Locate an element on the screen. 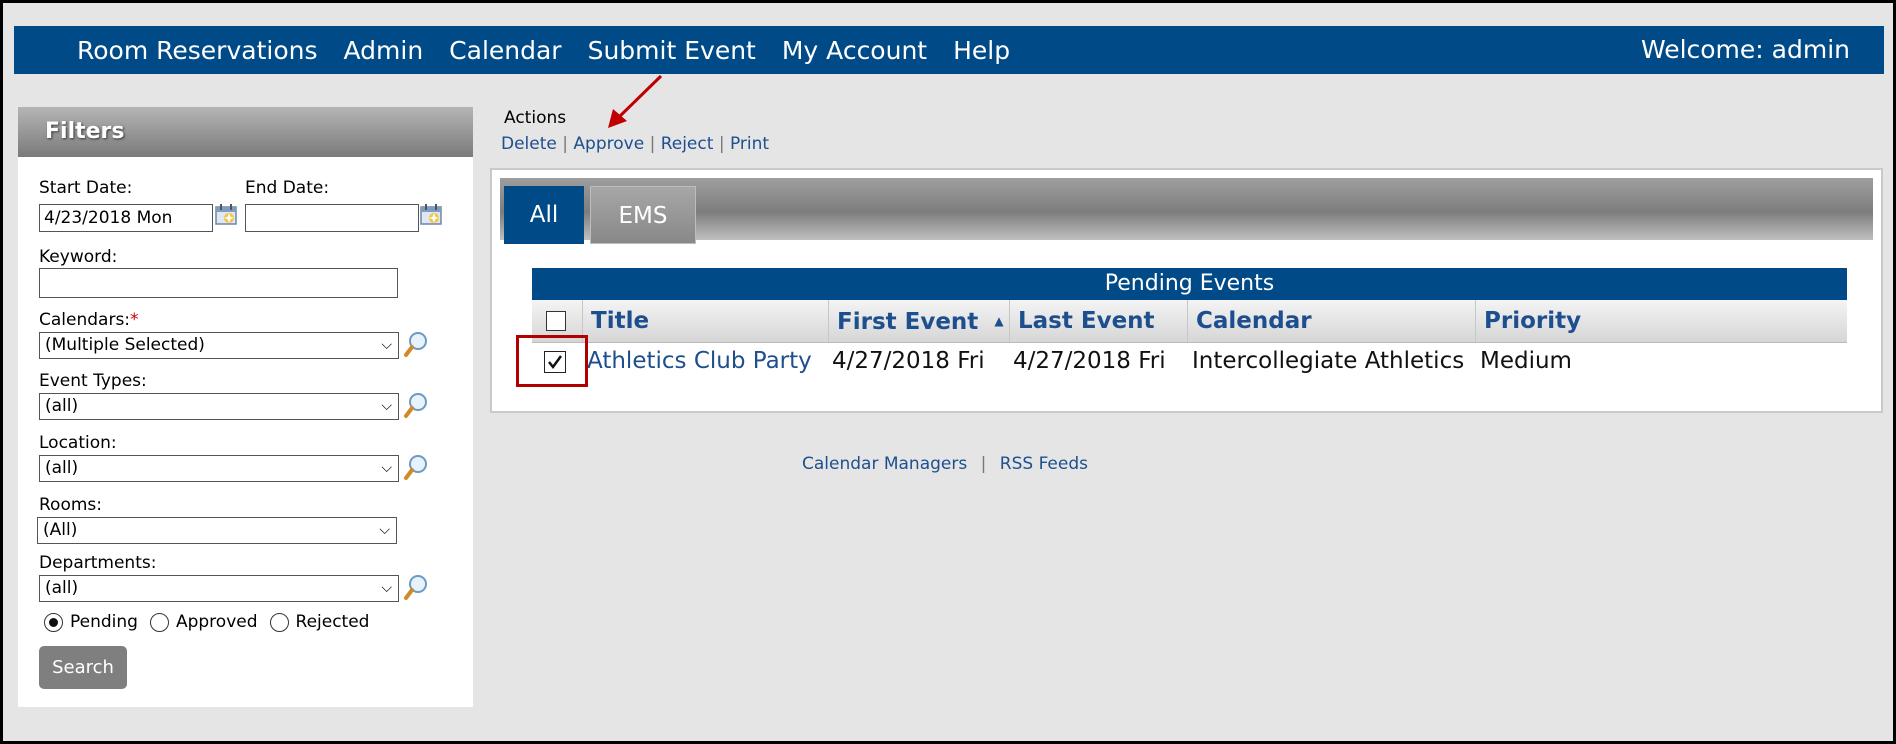 The width and height of the screenshot is (1896, 744). location-select: (all) ⌵ is located at coordinates (219, 468).